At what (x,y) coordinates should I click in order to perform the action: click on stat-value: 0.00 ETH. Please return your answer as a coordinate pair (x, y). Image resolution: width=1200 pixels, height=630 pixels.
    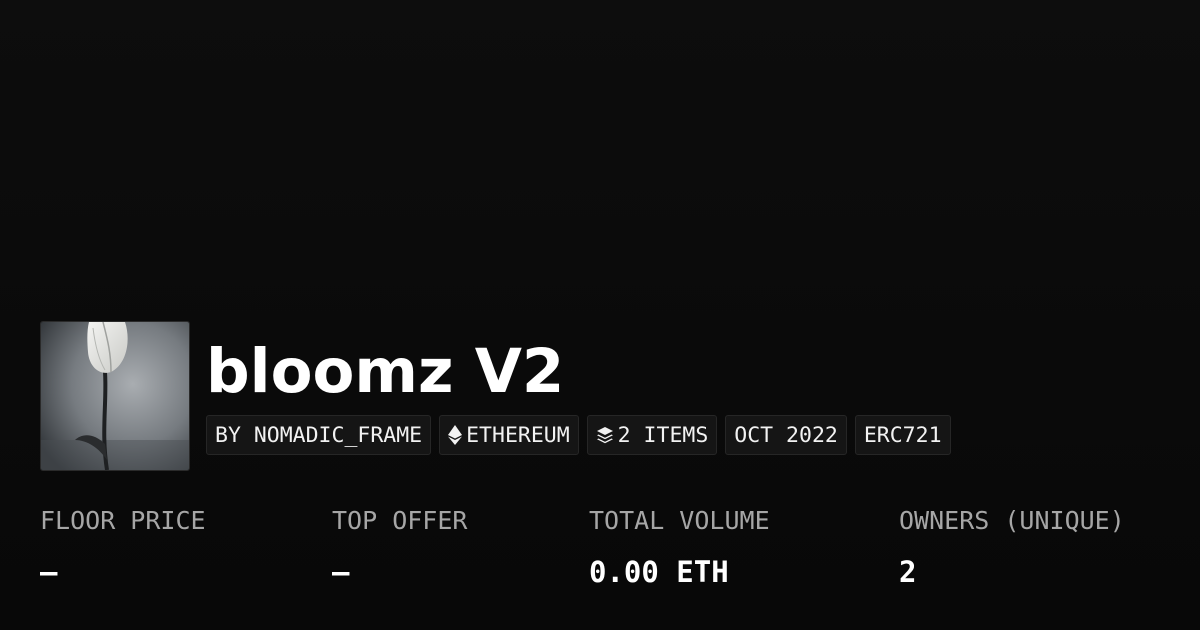
    Looking at the image, I should click on (659, 572).